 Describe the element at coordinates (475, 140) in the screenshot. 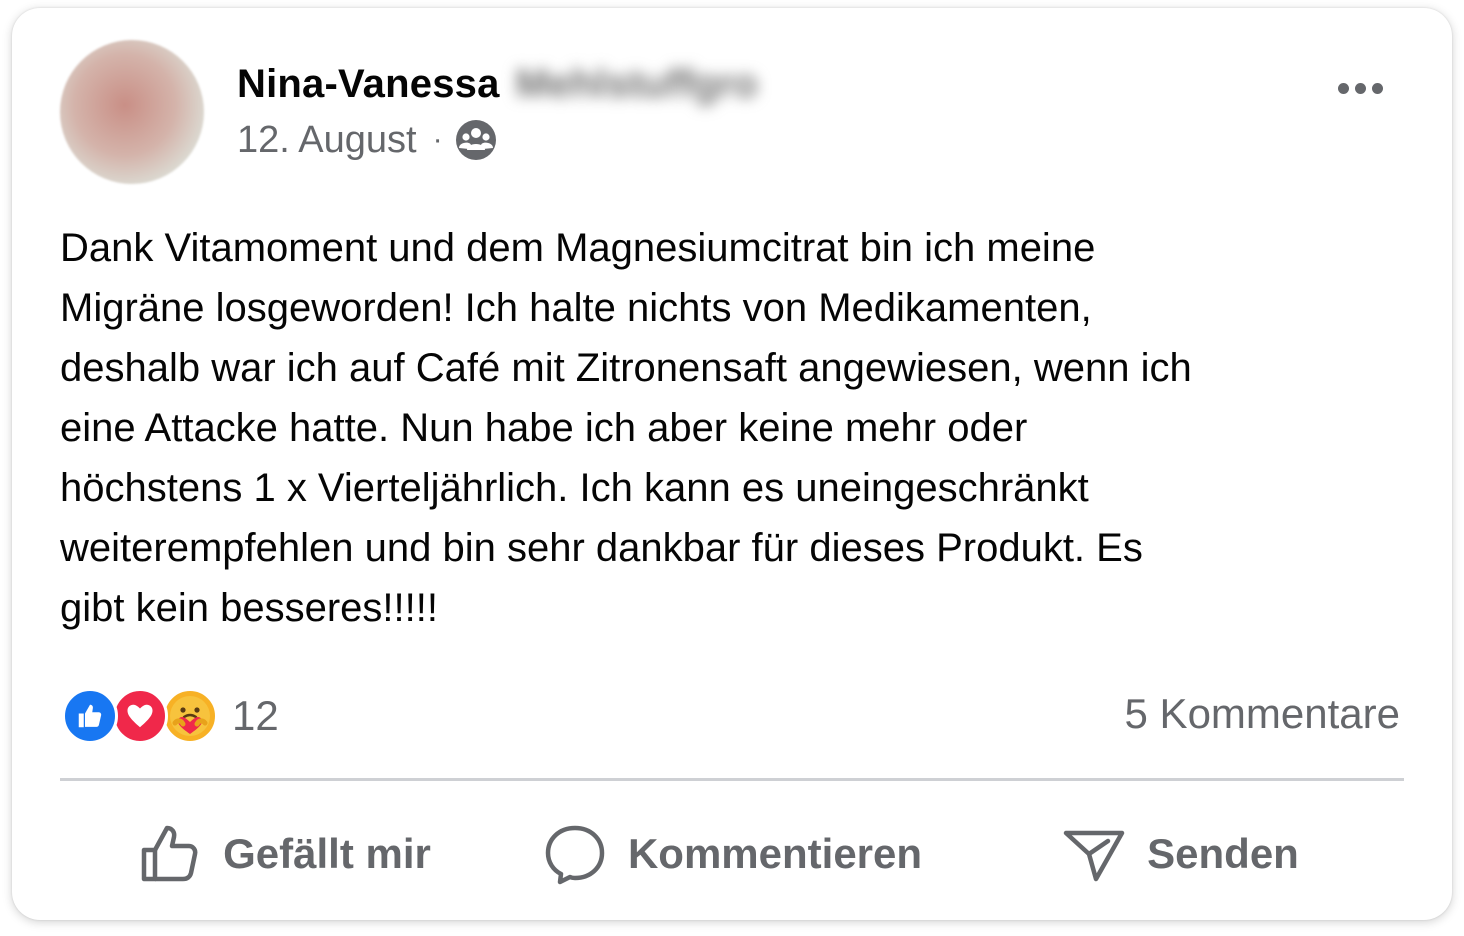

I see `group-icon` at that location.